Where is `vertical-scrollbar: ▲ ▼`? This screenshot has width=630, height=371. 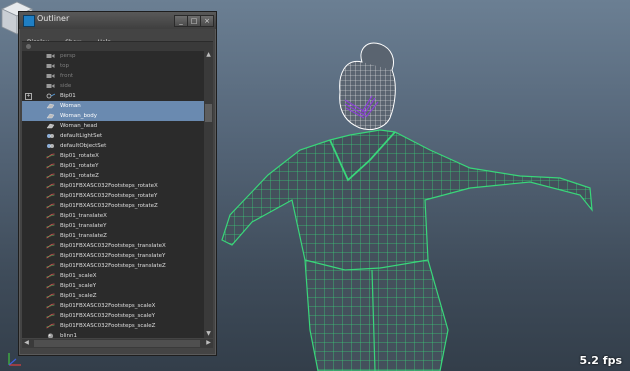
vertical-scrollbar: ▲ ▼ is located at coordinates (208, 194).